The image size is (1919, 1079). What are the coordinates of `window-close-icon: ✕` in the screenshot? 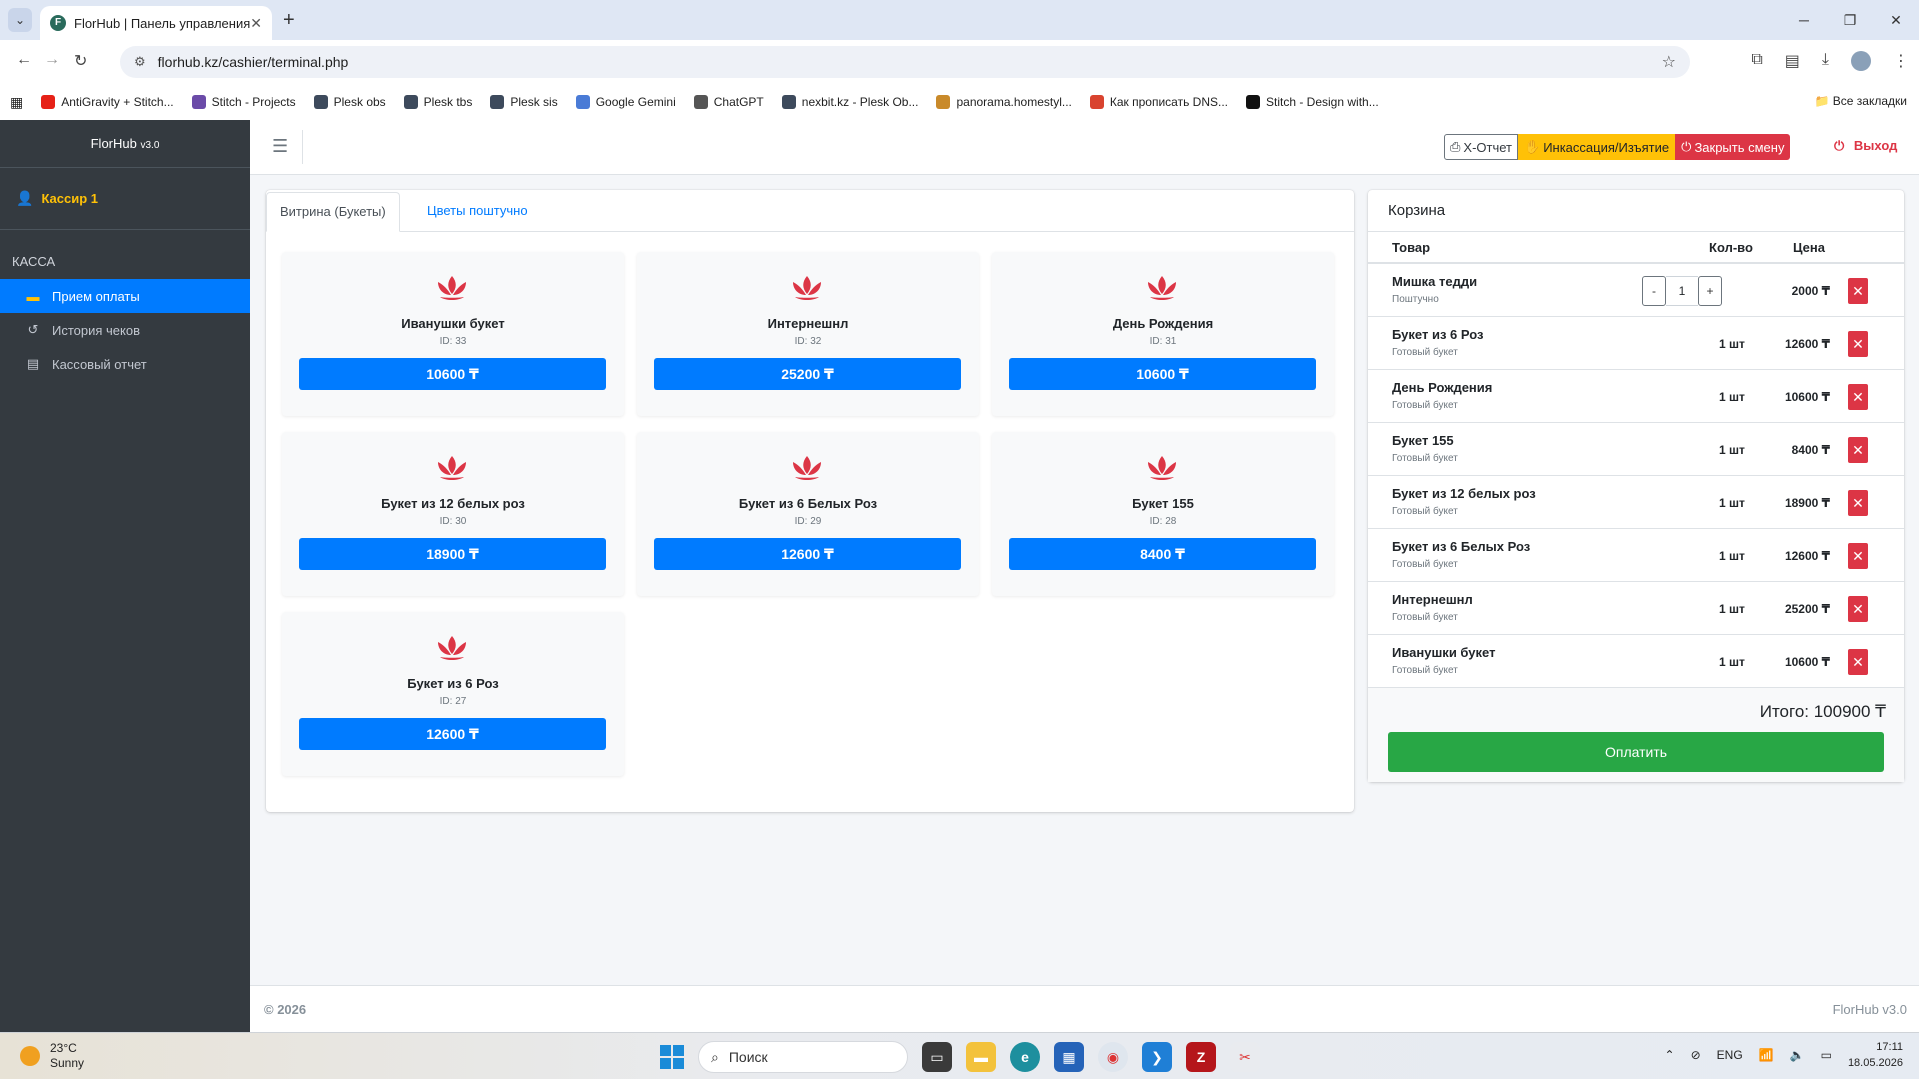 It's located at (1896, 20).